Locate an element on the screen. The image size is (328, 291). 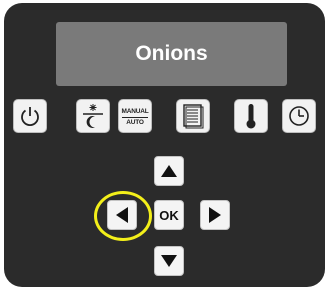
manual-auto-button: MANUAL AUTO is located at coordinates (135, 116).